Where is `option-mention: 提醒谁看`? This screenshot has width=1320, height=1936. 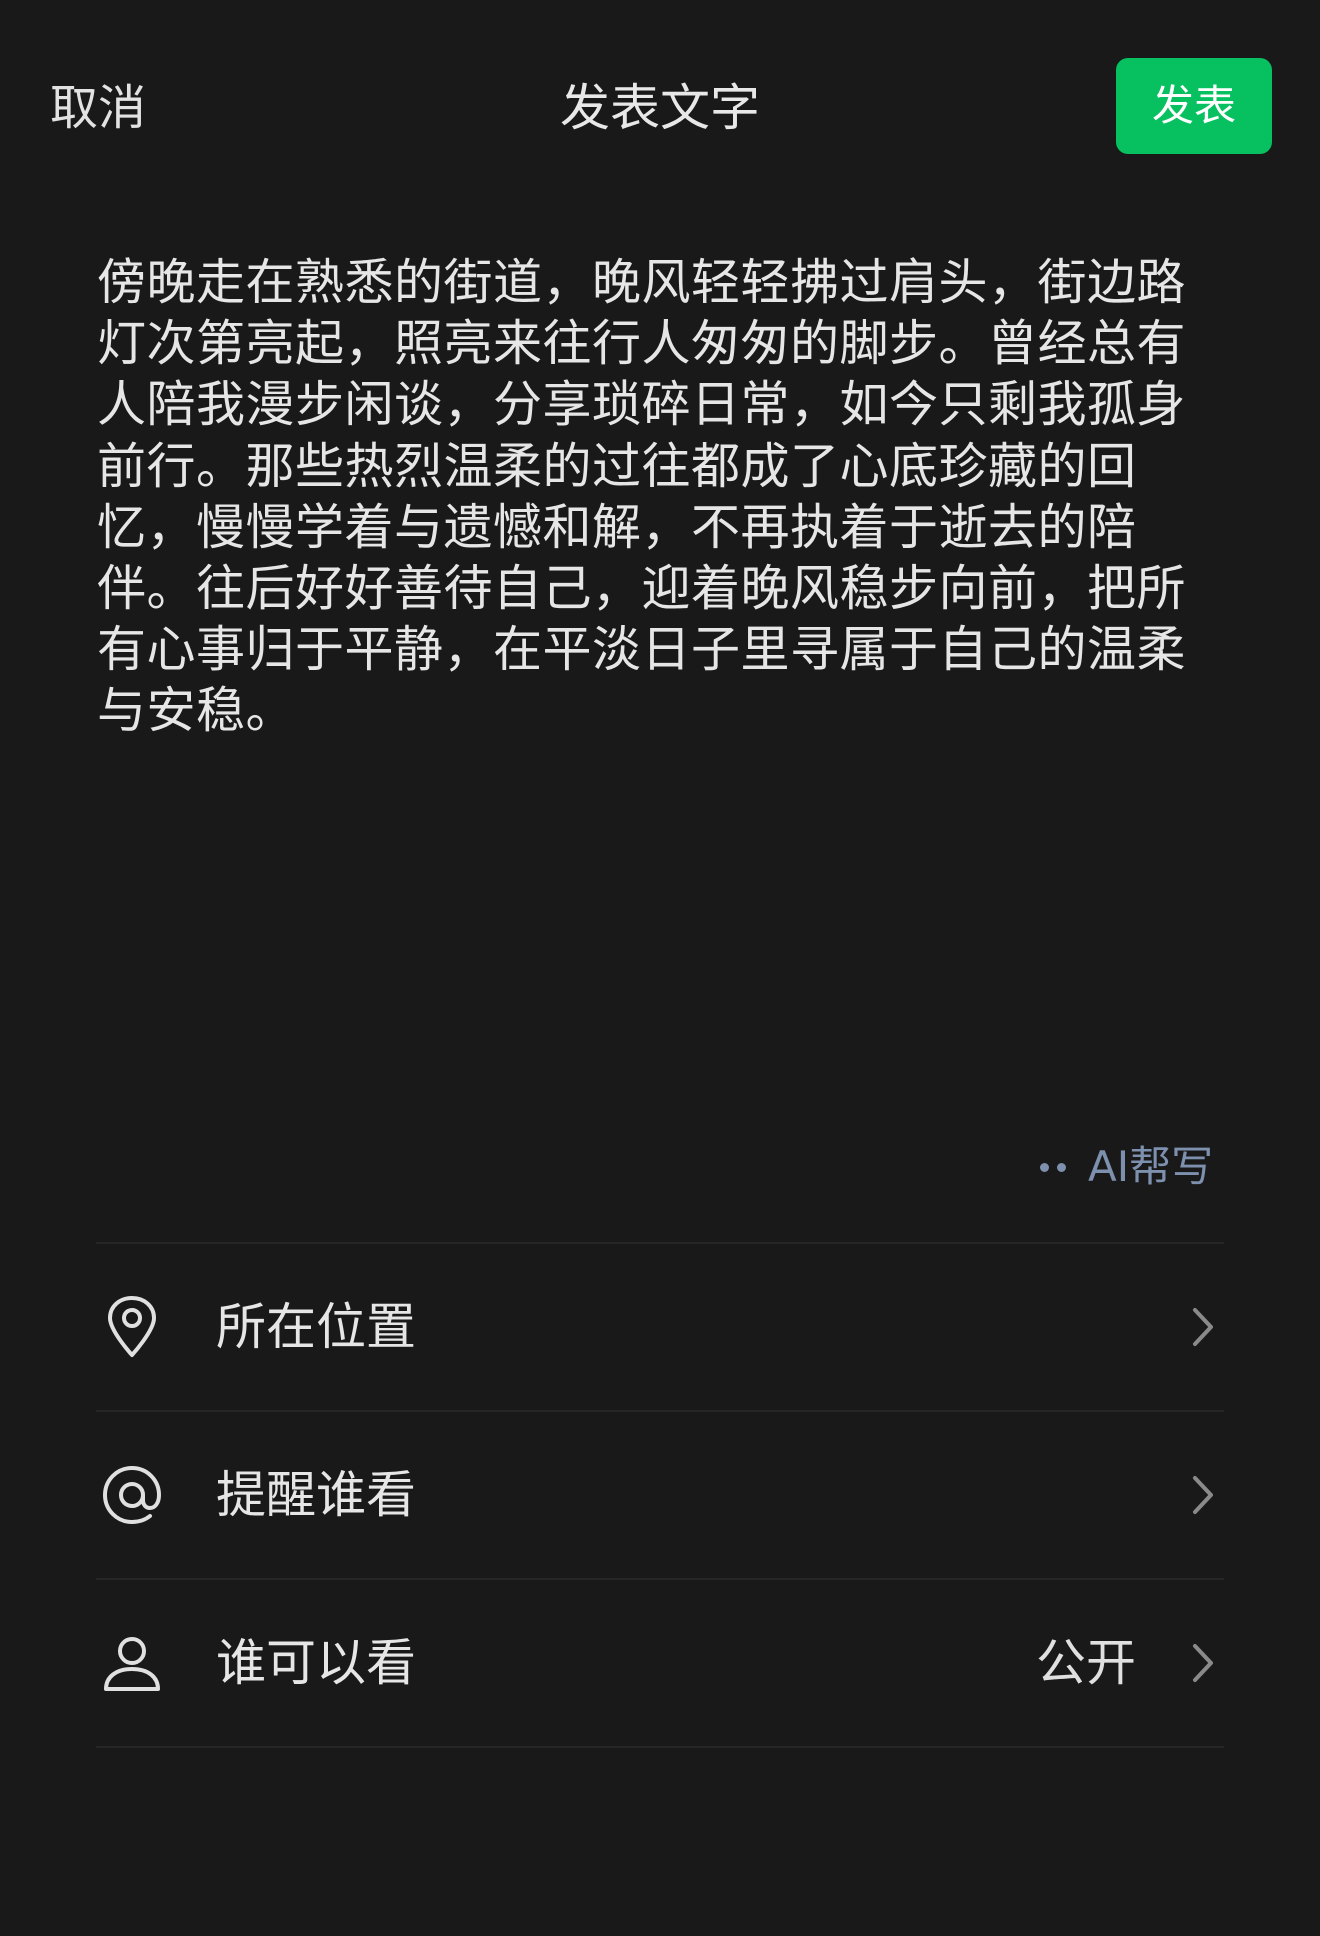 option-mention: 提醒谁看 is located at coordinates (660, 1495).